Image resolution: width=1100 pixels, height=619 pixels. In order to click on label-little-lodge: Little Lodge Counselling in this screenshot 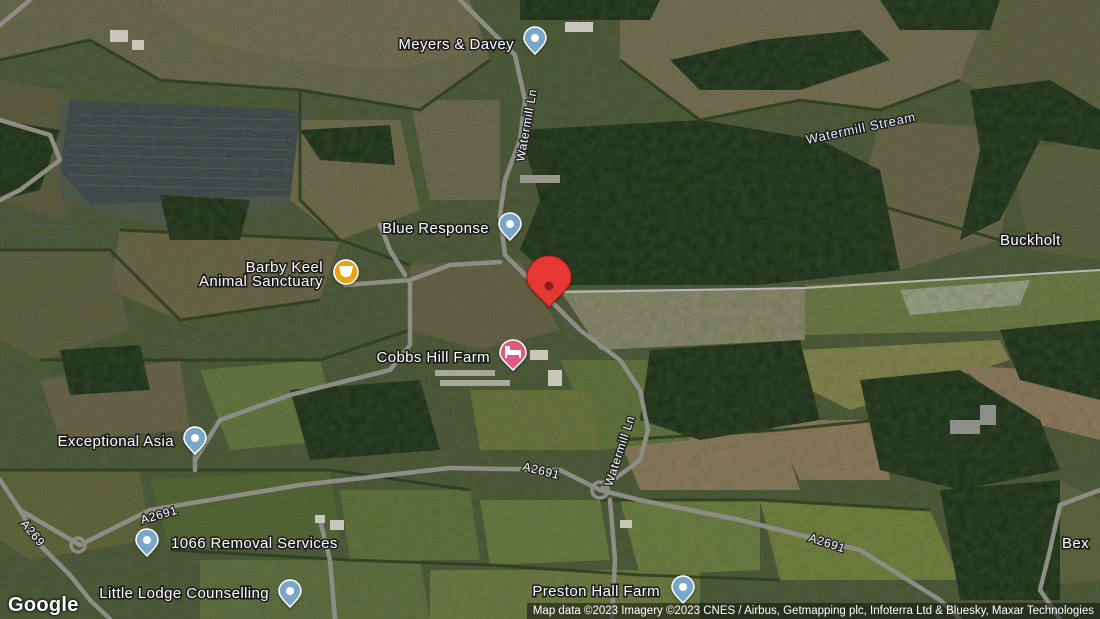, I will do `click(184, 594)`.